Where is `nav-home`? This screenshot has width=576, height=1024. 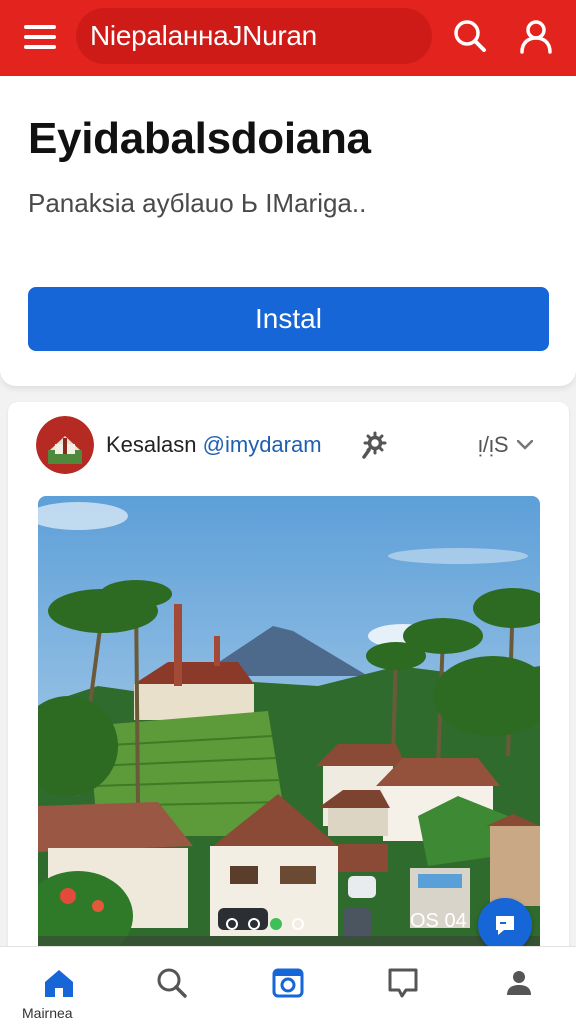
nav-home is located at coordinates (59, 985).